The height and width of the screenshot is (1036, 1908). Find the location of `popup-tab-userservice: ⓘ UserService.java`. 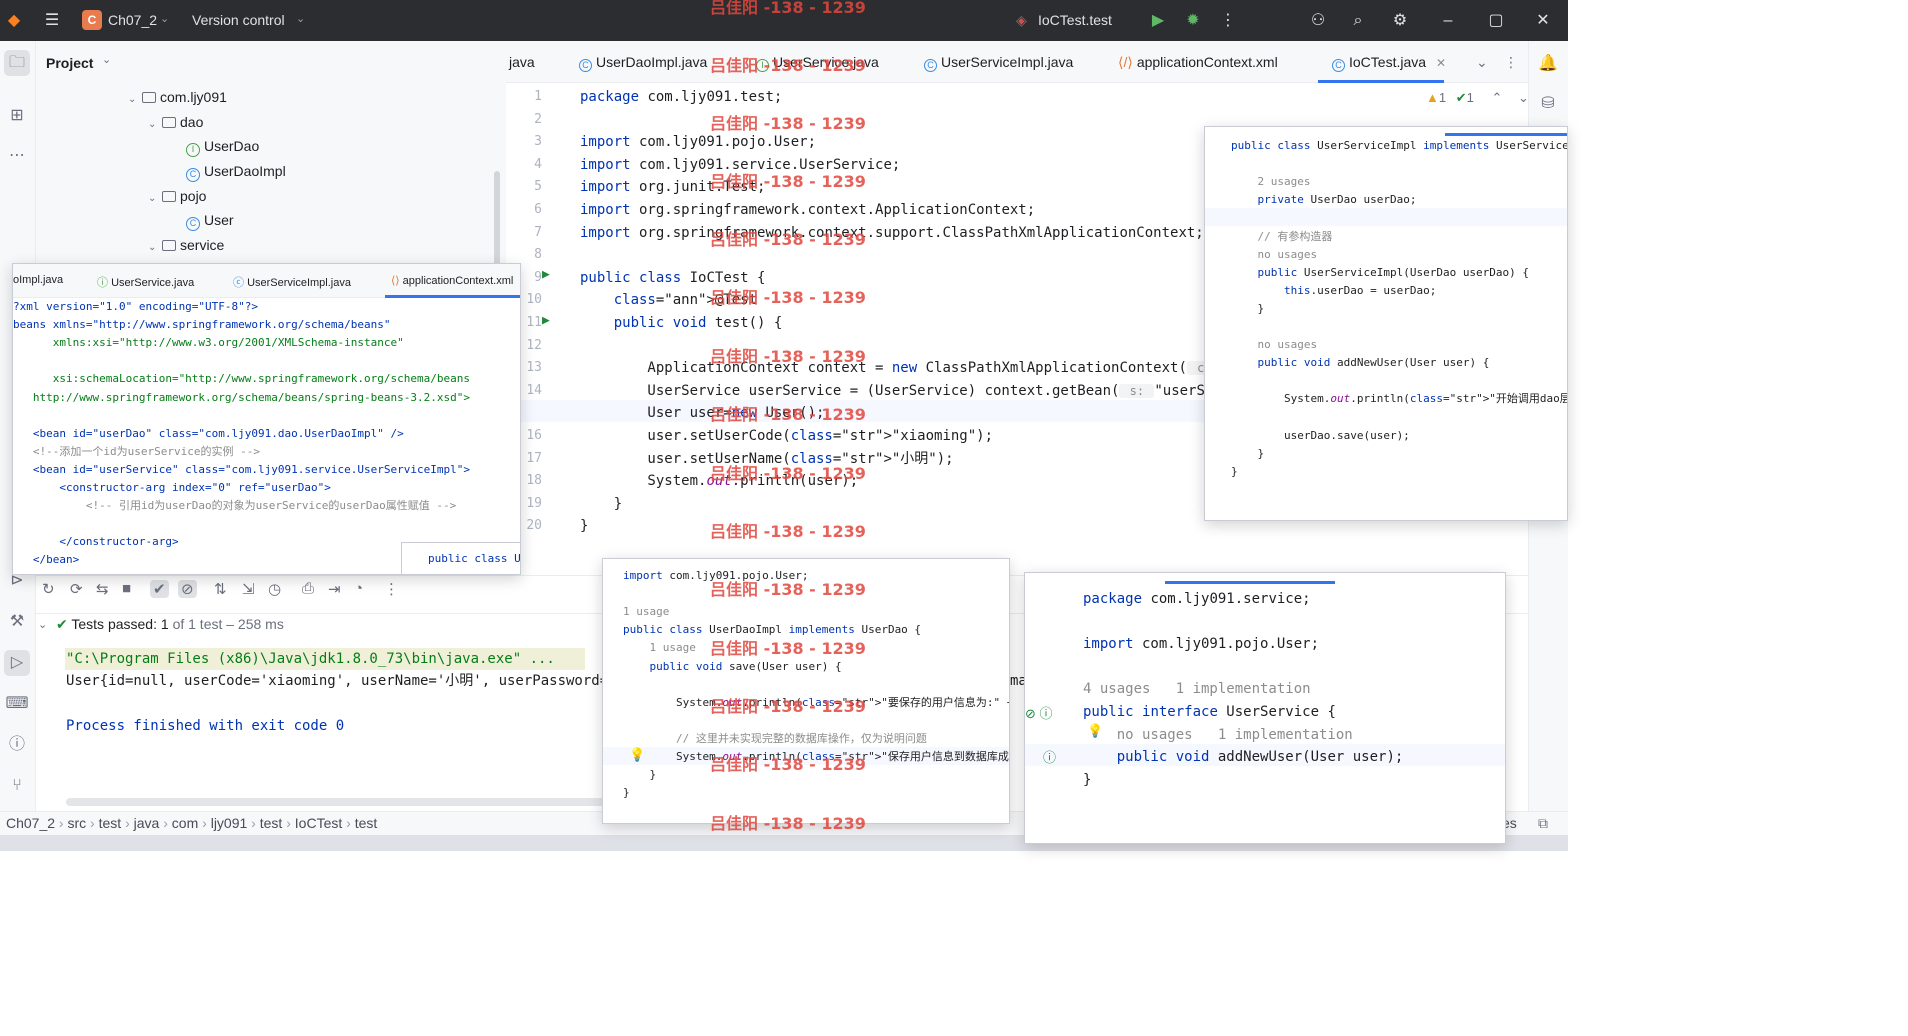

popup-tab-userservice: ⓘ UserService.java is located at coordinates (145, 282).